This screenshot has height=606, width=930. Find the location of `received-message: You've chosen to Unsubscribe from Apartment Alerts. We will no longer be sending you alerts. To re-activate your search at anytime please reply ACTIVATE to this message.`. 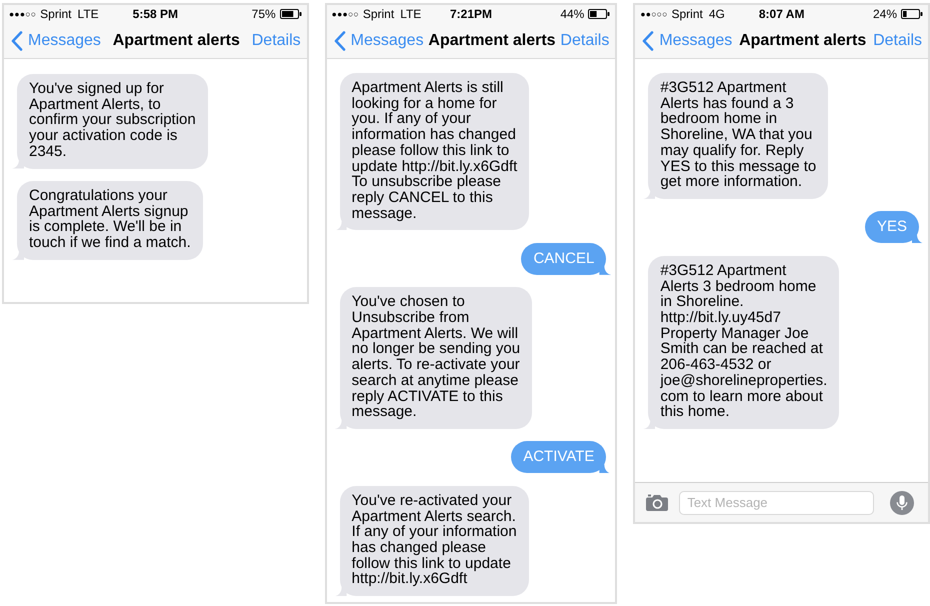

received-message: You've chosen to Unsubscribe from Apartment Alerts. We will no longer be sending you alerts. To re-activate your search at anytime please reply ACTIVATE to this message. is located at coordinates (433, 358).